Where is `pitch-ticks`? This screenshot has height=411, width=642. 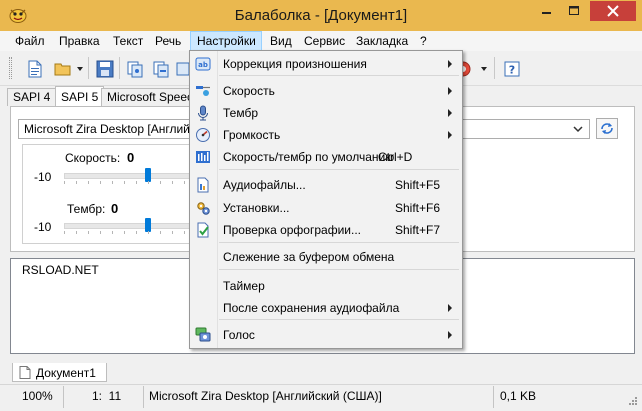
pitch-ticks is located at coordinates (126, 232).